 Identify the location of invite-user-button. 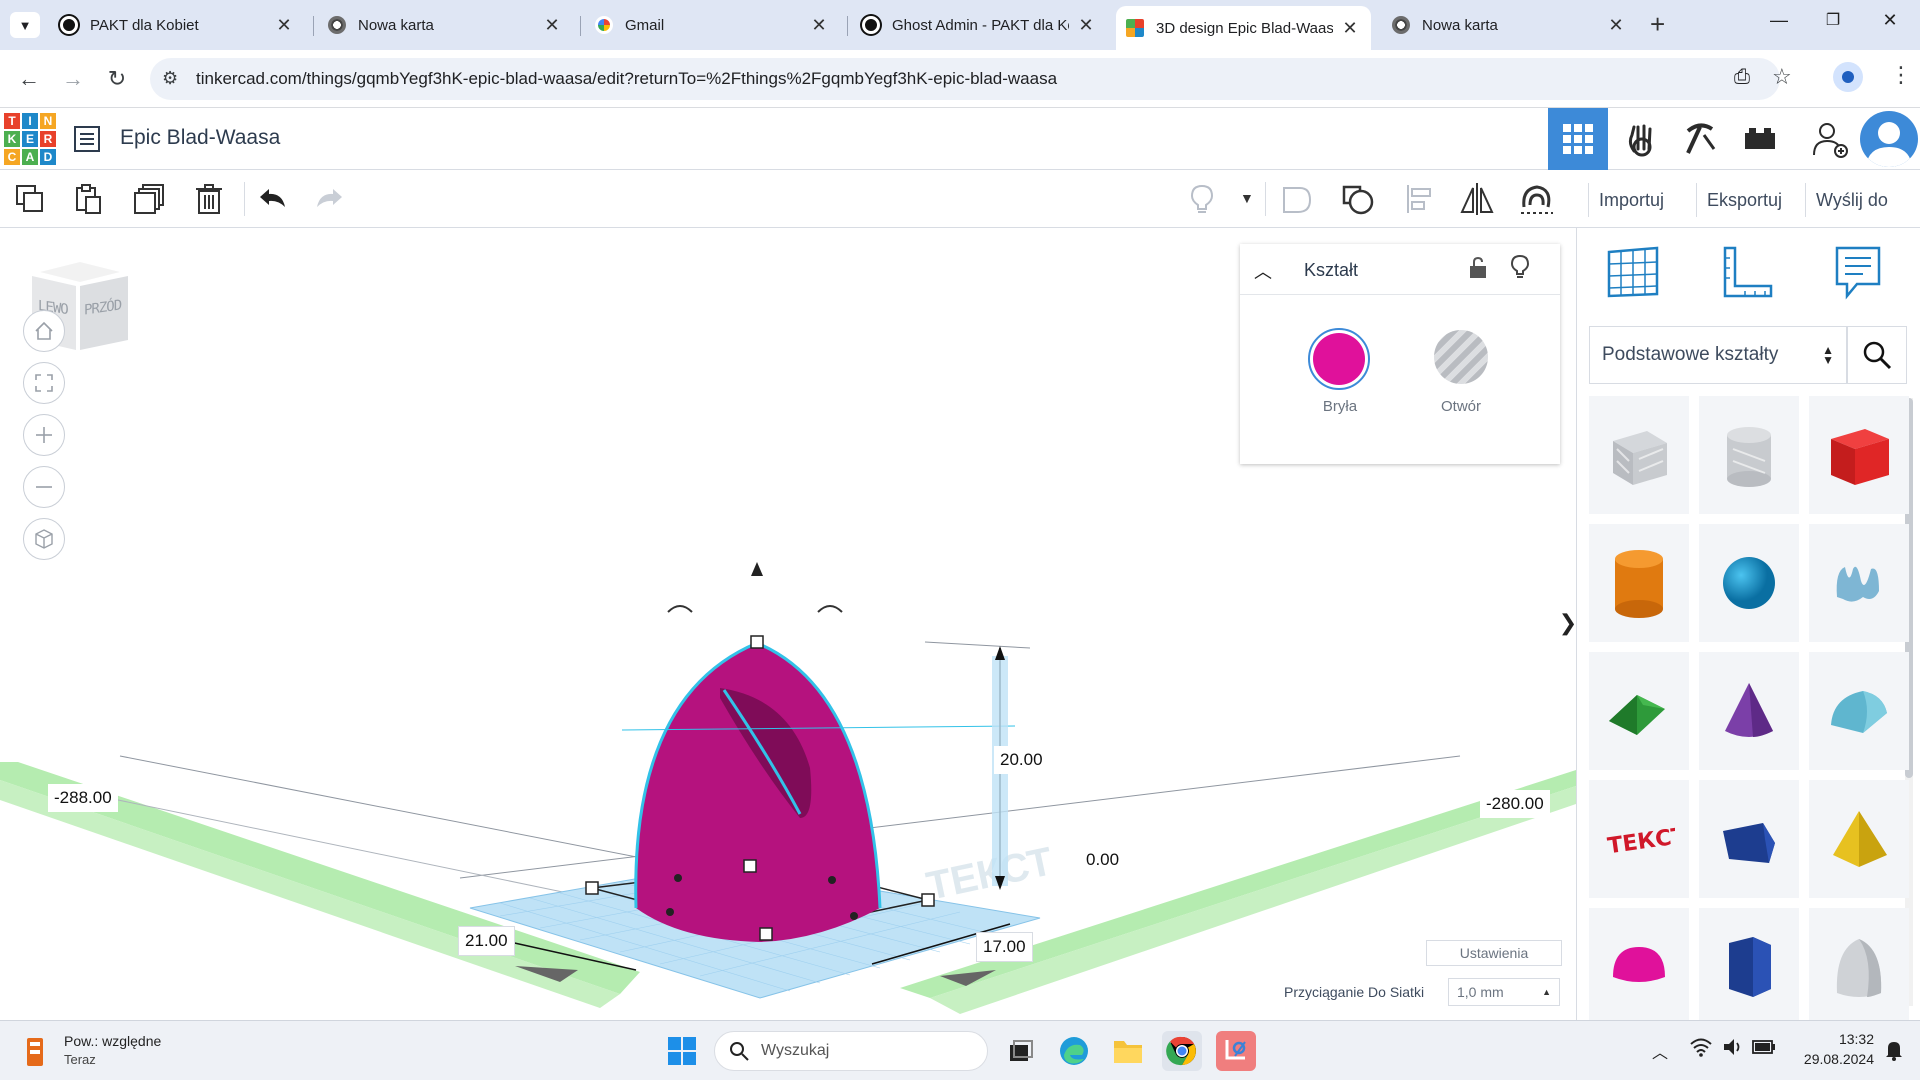
(1830, 139).